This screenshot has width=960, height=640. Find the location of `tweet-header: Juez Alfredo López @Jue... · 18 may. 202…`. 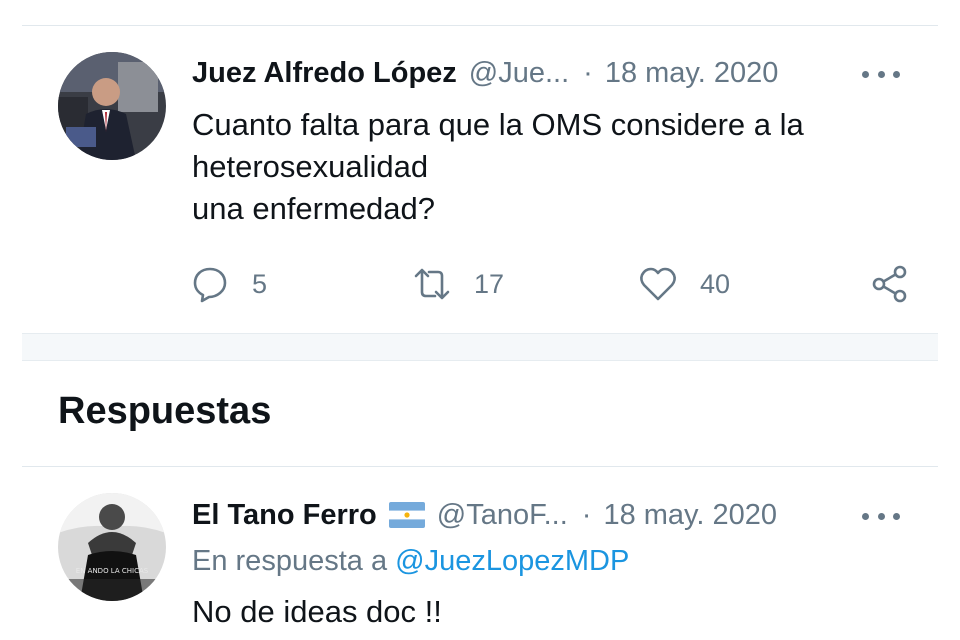

tweet-header: Juez Alfredo López @Jue... · 18 may. 202… is located at coordinates (485, 73).